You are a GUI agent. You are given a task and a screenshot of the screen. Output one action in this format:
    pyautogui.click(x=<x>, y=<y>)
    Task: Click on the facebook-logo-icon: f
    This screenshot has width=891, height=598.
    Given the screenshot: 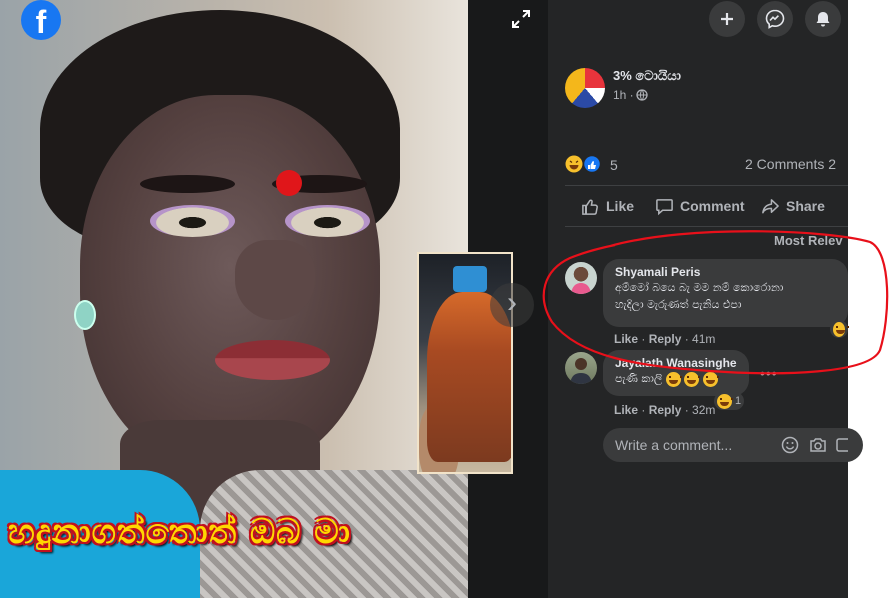 What is the action you would take?
    pyautogui.click(x=41, y=20)
    